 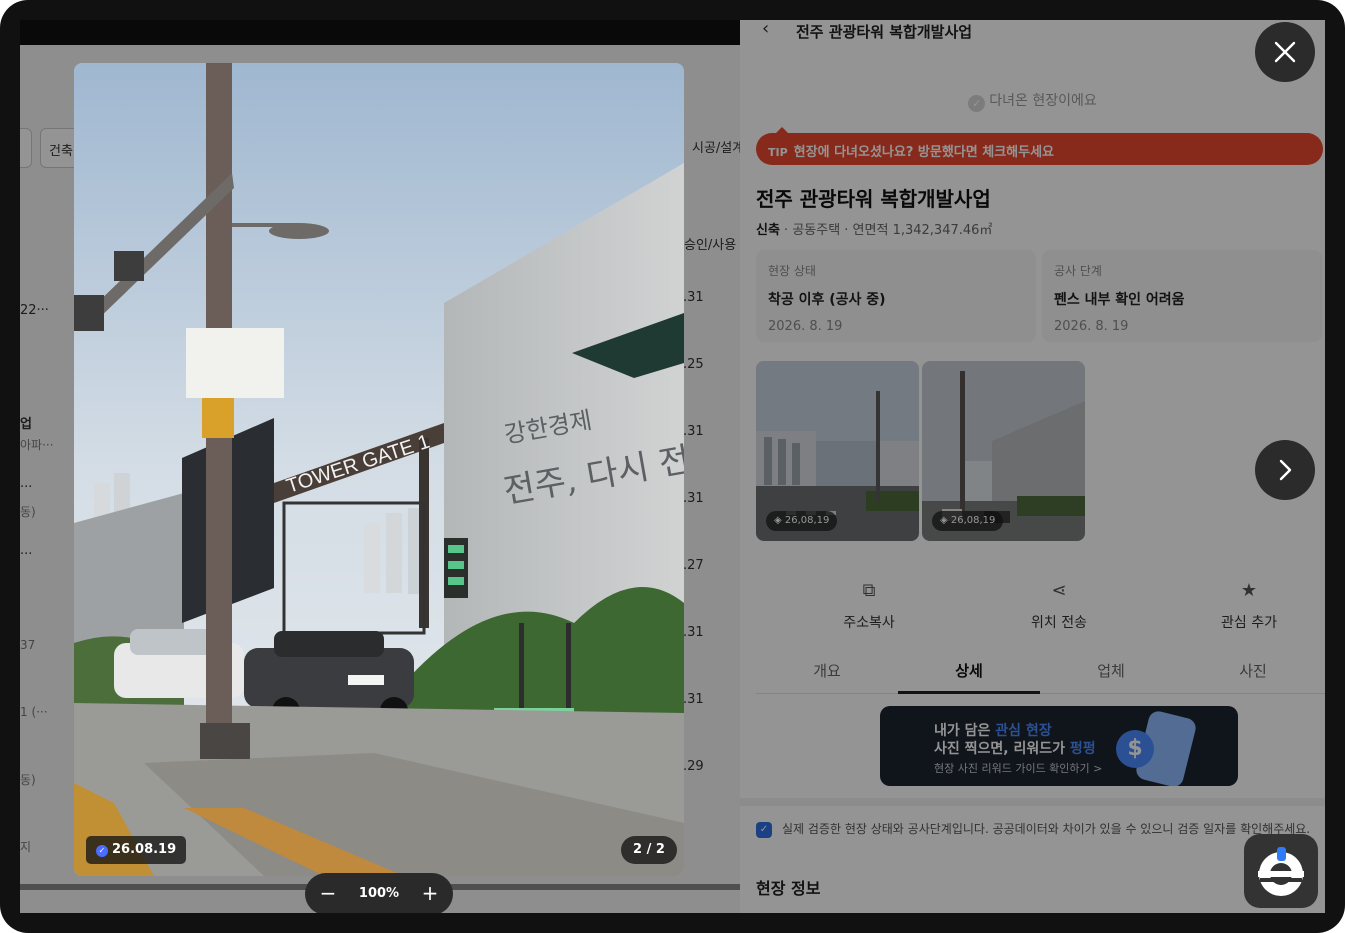 I want to click on close-button, so click(x=1285, y=52).